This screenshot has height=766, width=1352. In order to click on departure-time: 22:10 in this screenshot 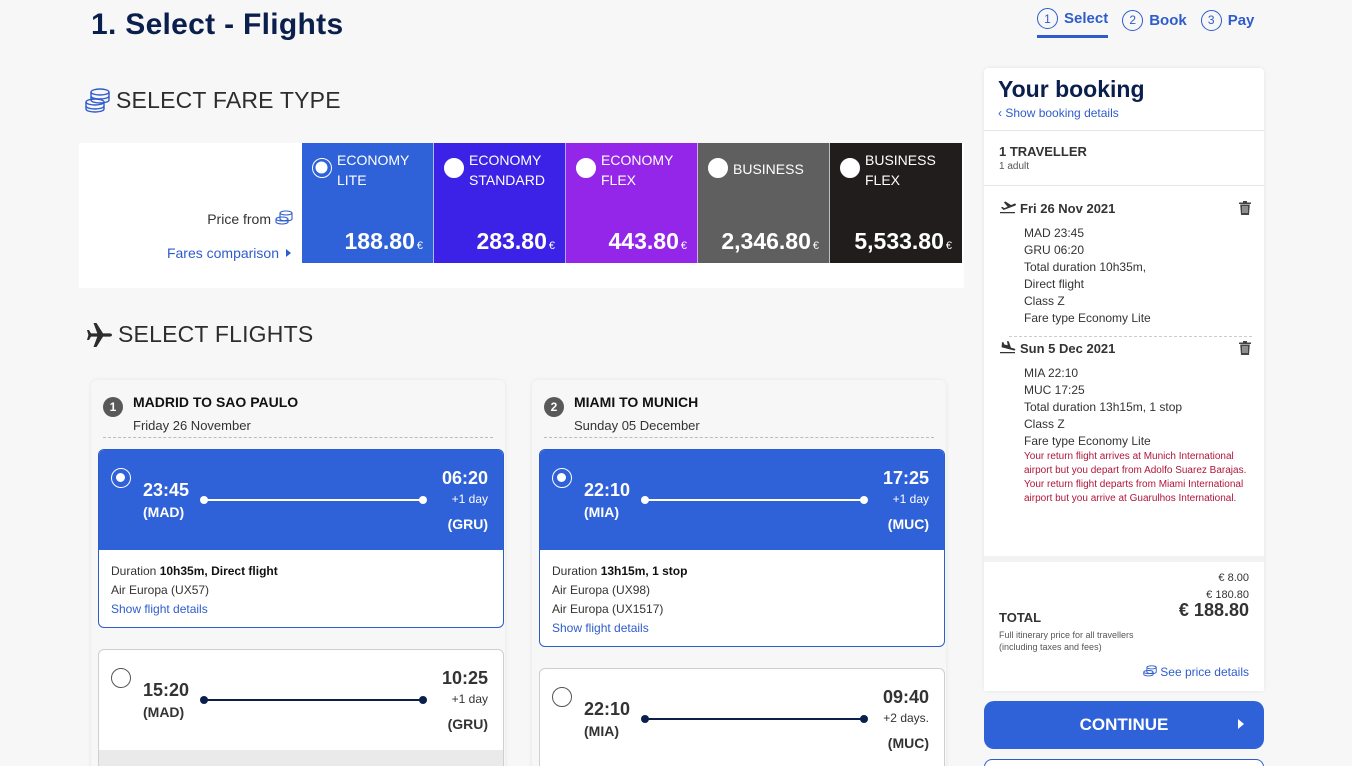, I will do `click(607, 709)`.